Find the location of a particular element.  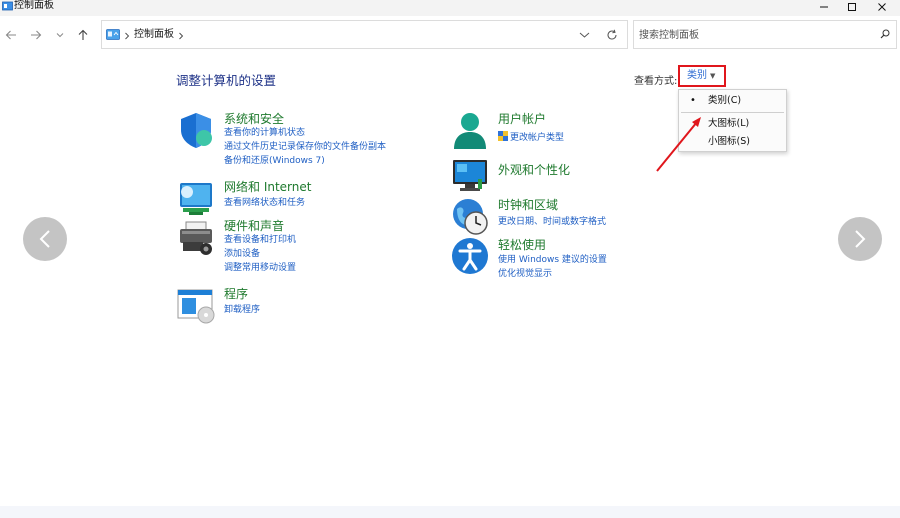

category-clock-region: 时钟和区域 更改日期、时间或数字格式 is located at coordinates (561, 217).